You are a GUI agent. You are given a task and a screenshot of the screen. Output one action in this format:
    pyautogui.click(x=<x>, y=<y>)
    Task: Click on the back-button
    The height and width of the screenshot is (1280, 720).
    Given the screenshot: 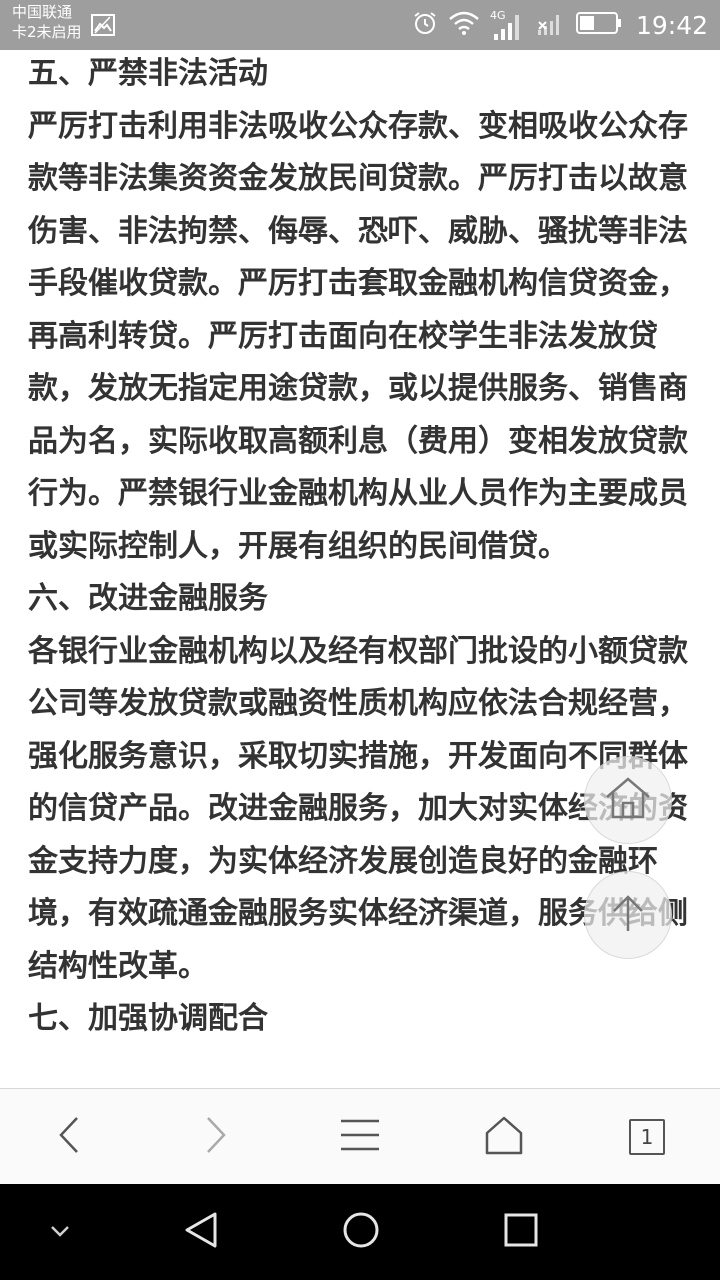 What is the action you would take?
    pyautogui.click(x=70, y=1137)
    